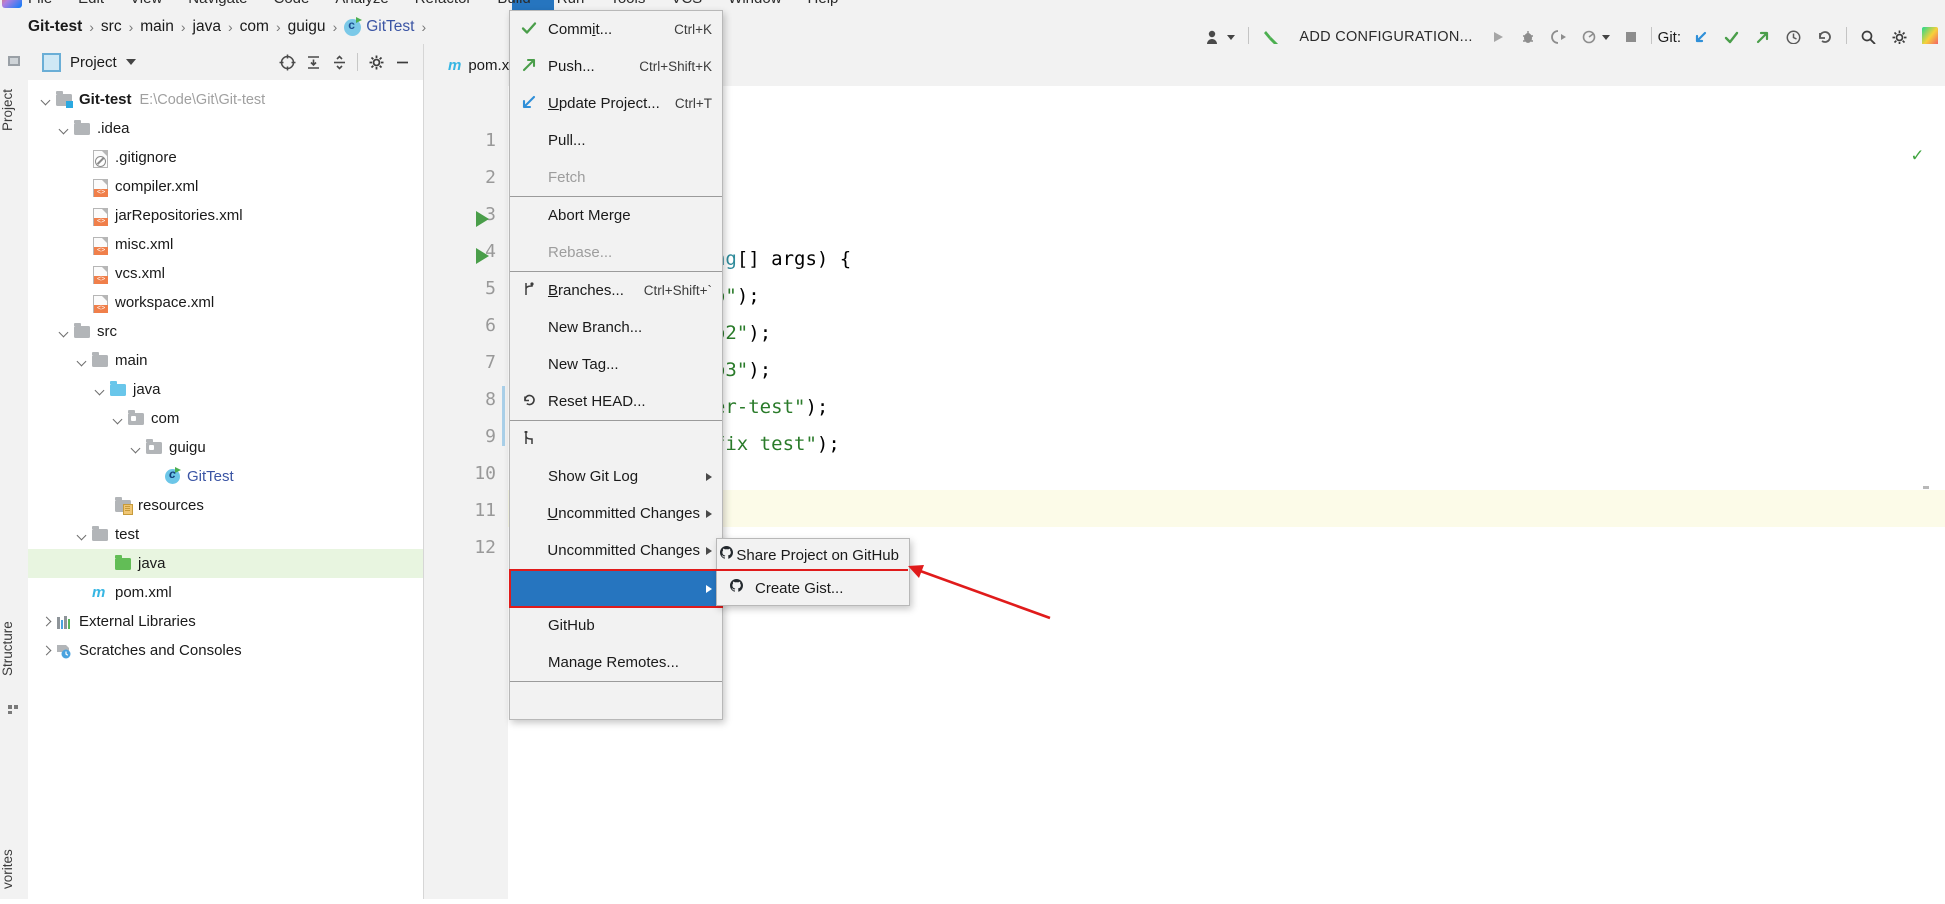 The width and height of the screenshot is (1945, 904). What do you see at coordinates (513, 3) in the screenshot?
I see `menu-build: Build` at bounding box center [513, 3].